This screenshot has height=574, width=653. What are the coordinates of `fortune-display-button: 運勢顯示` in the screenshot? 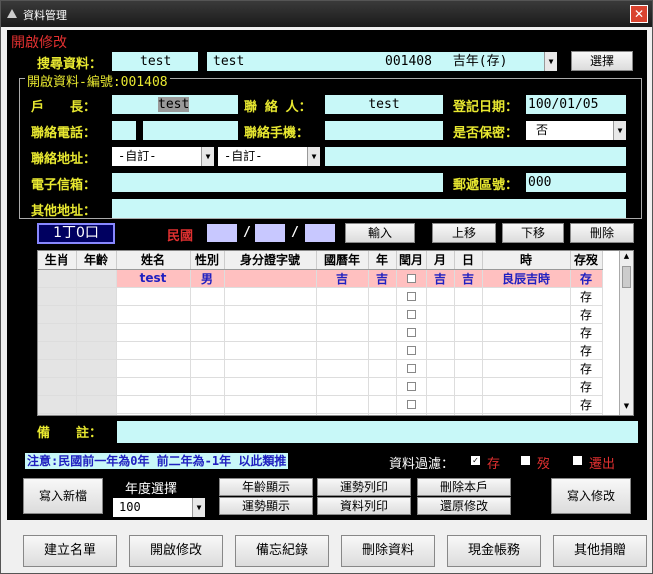 It's located at (266, 506).